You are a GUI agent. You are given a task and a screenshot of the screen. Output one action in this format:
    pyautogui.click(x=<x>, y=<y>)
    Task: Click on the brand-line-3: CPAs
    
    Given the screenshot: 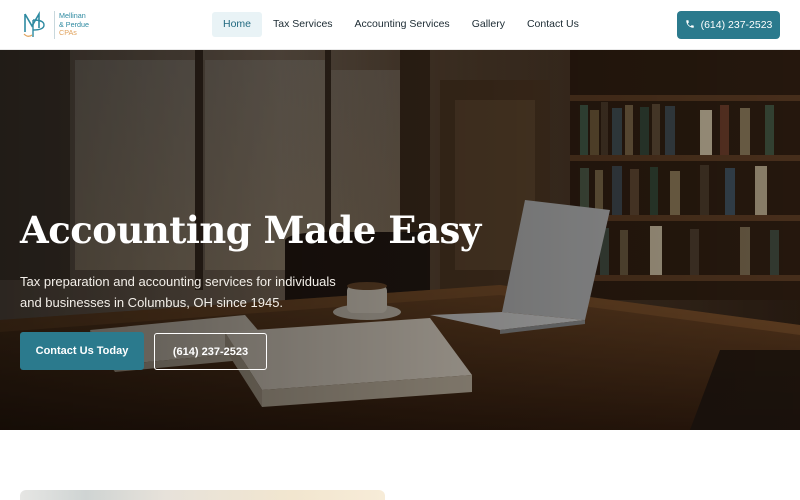 What is the action you would take?
    pyautogui.click(x=68, y=33)
    